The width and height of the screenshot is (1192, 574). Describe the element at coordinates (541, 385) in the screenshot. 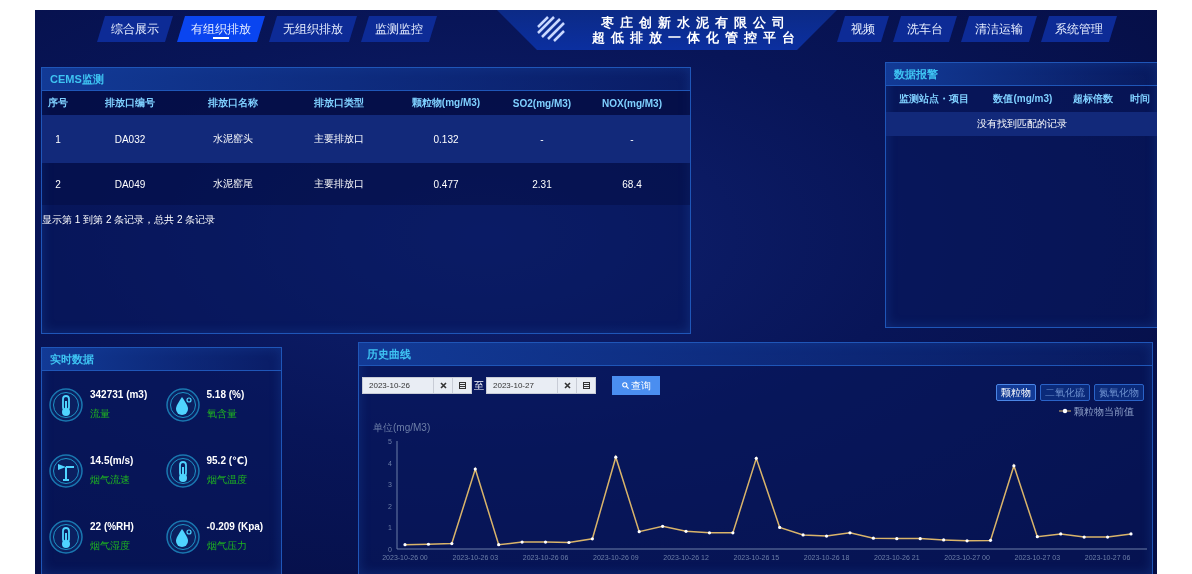

I see `date-field: 2023-10-27` at that location.